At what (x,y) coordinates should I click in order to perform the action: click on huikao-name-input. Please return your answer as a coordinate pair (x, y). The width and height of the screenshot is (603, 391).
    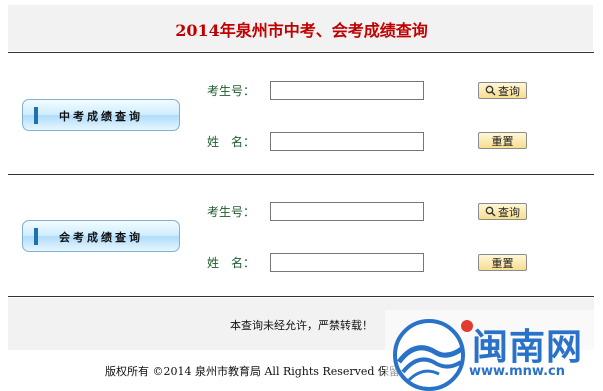
    Looking at the image, I should click on (347, 262).